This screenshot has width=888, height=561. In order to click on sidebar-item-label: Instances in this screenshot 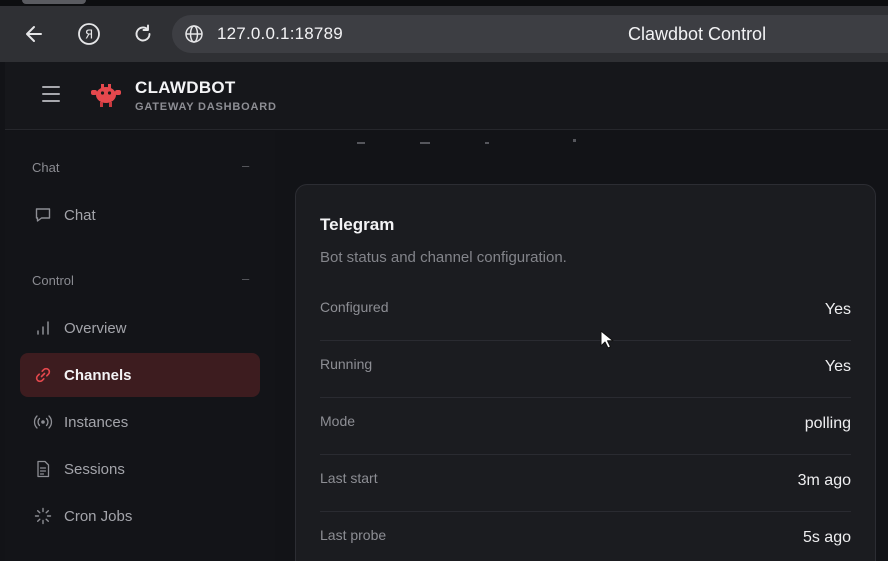, I will do `click(96, 422)`.